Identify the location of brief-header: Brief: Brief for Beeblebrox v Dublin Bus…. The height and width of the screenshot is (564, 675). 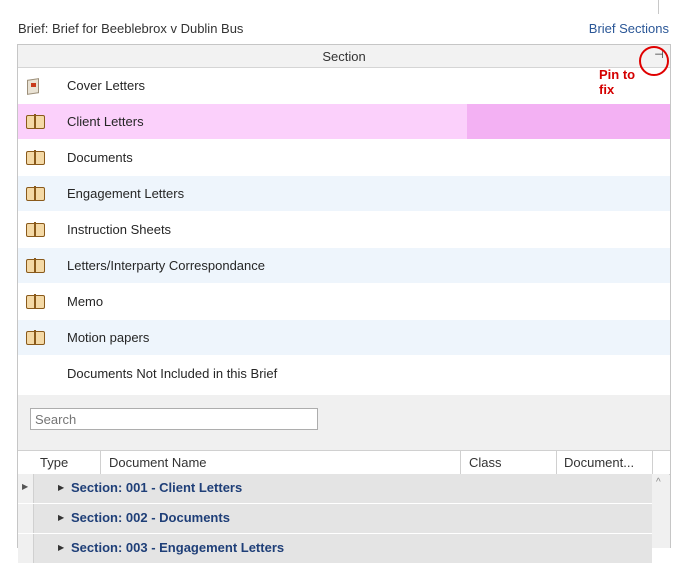
(343, 29).